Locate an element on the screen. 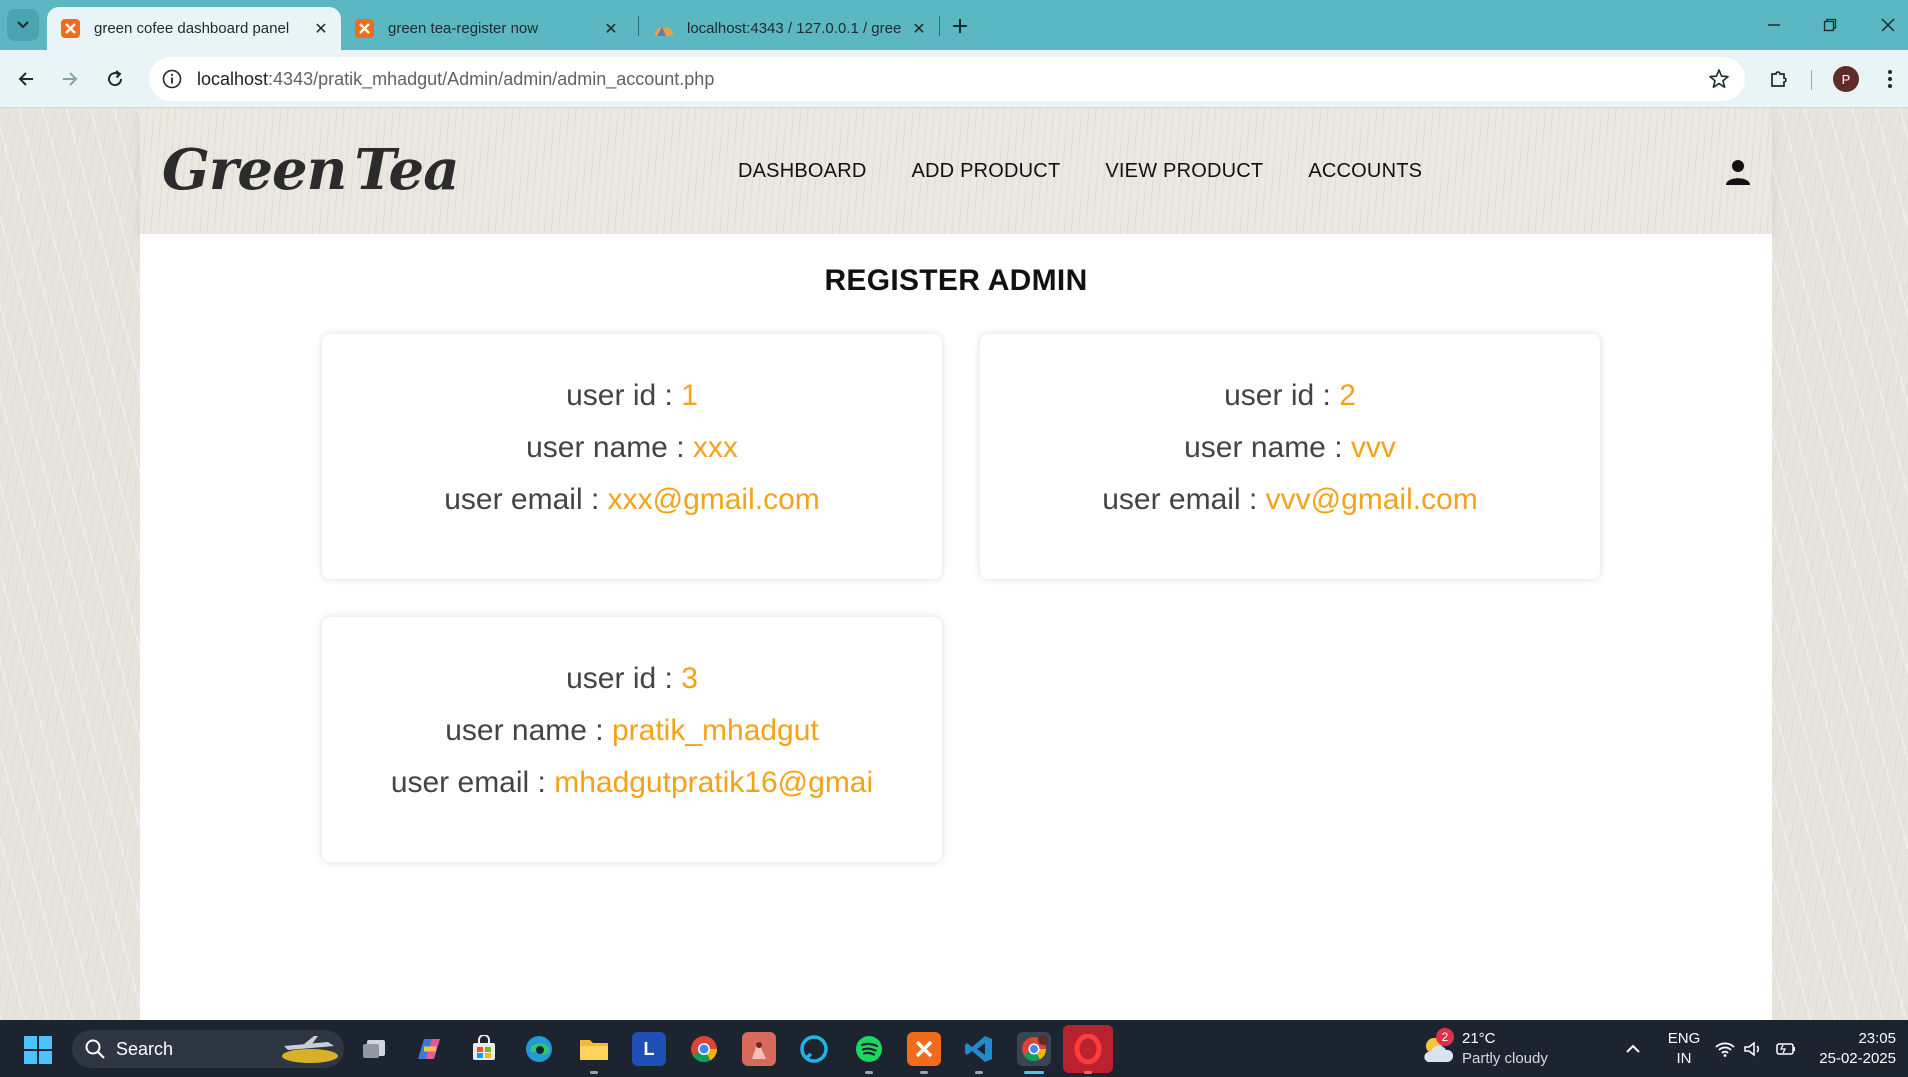 This screenshot has height=1077, width=1908. temperature: 21°C is located at coordinates (1479, 1038).